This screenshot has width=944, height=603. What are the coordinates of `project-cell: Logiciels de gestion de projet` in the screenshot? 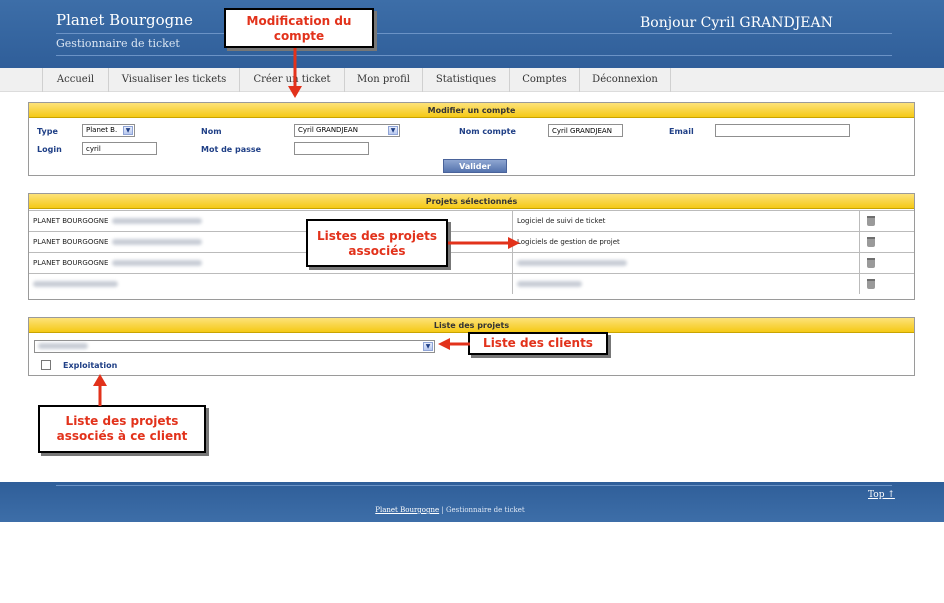 It's located at (686, 242).